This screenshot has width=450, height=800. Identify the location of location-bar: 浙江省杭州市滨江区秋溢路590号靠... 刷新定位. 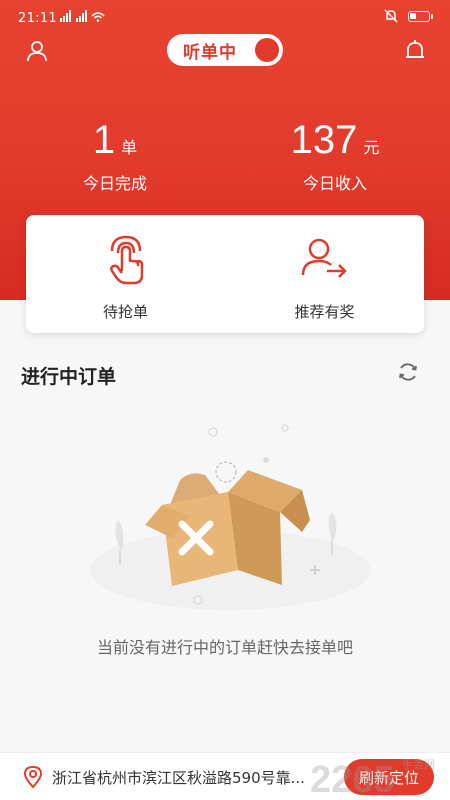
(225, 776).